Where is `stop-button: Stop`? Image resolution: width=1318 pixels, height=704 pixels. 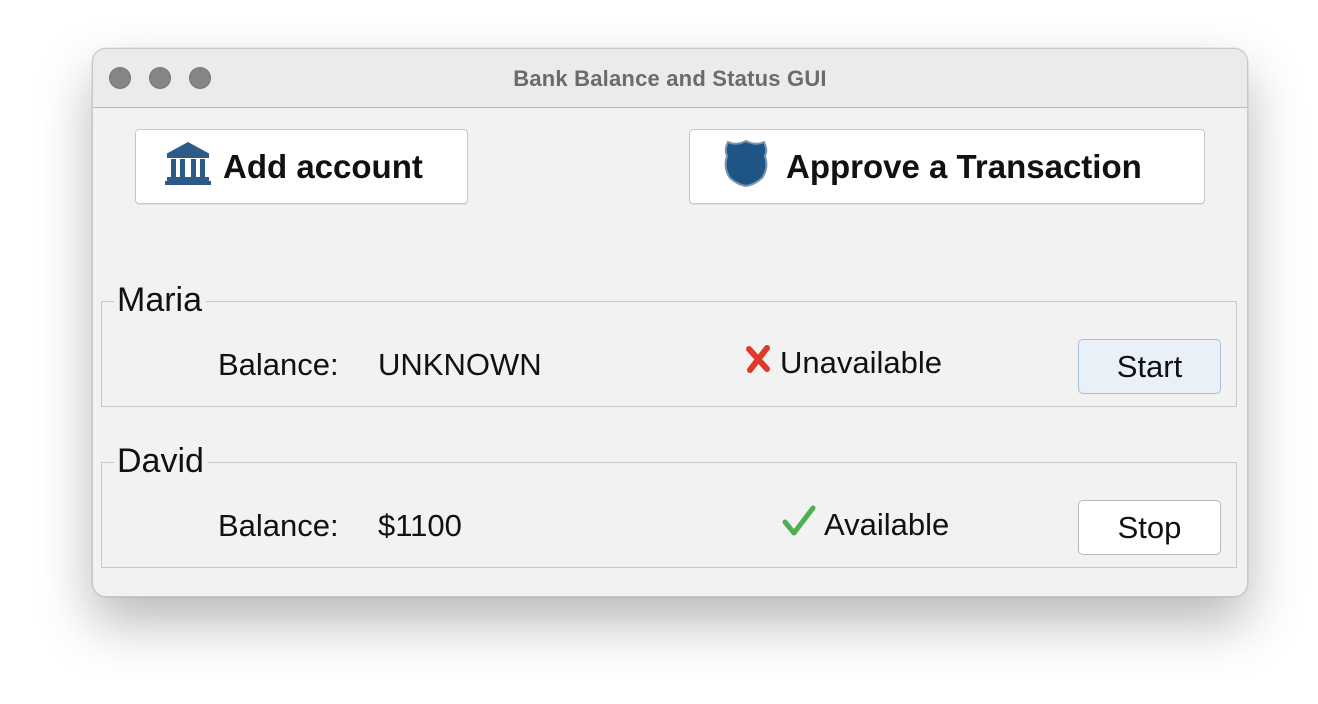
stop-button: Stop is located at coordinates (1149, 527).